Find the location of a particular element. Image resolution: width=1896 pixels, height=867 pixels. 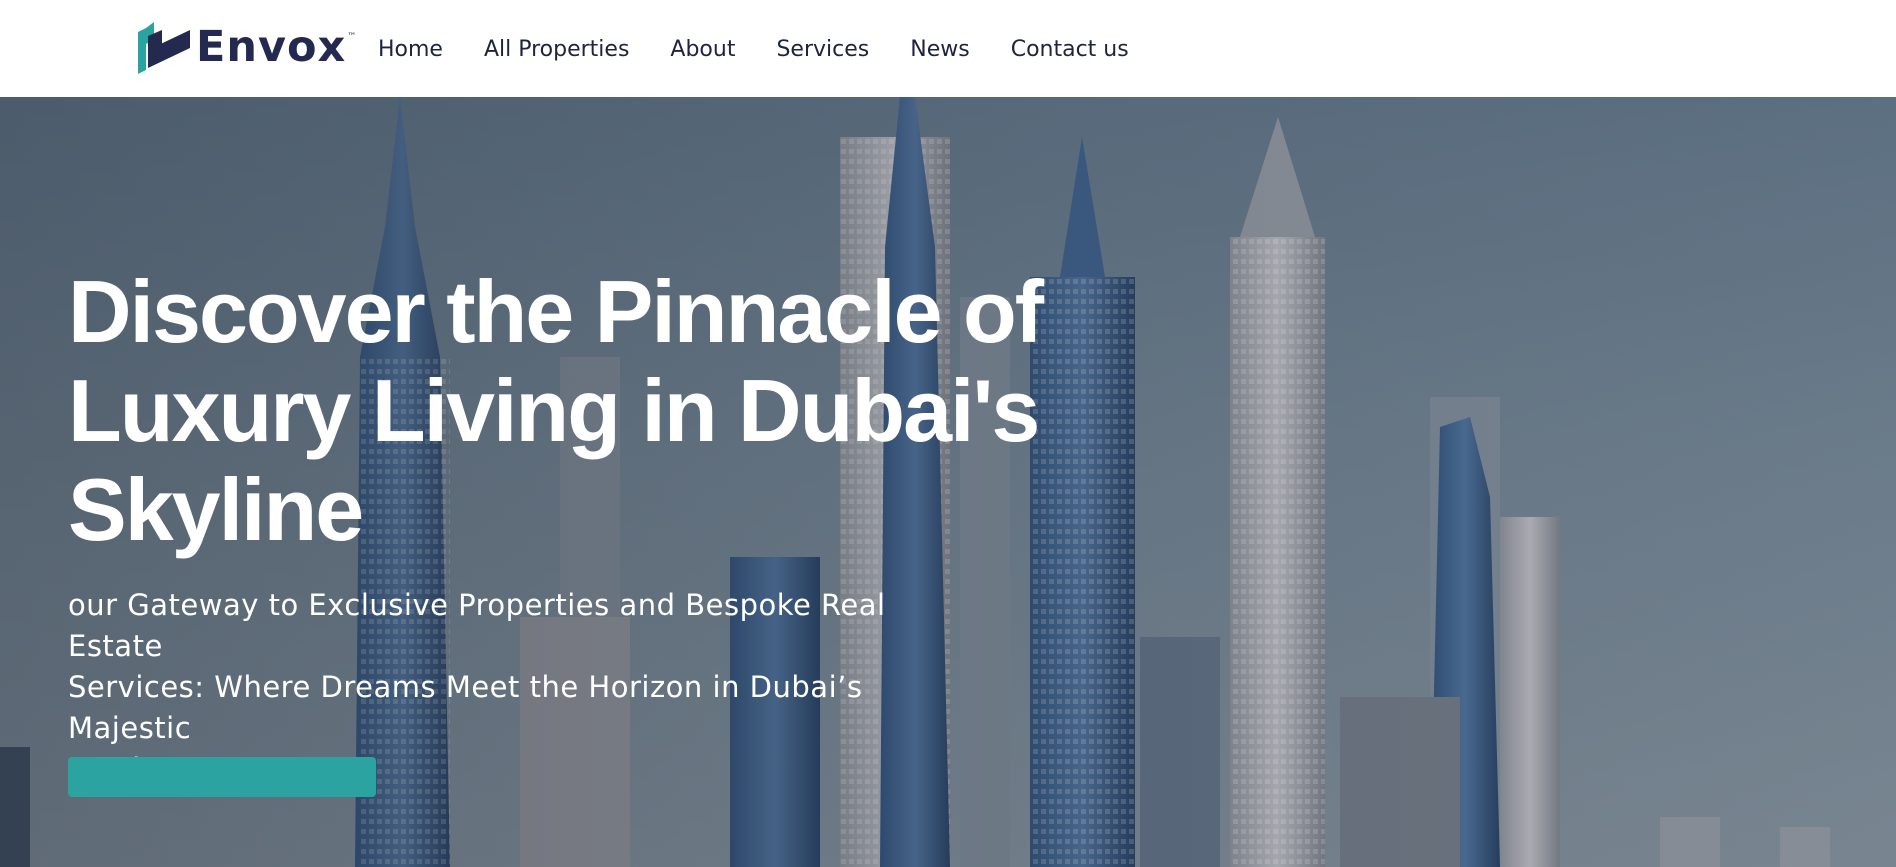

hero-title-line: Luxury Living in Dubai's is located at coordinates (554, 410).